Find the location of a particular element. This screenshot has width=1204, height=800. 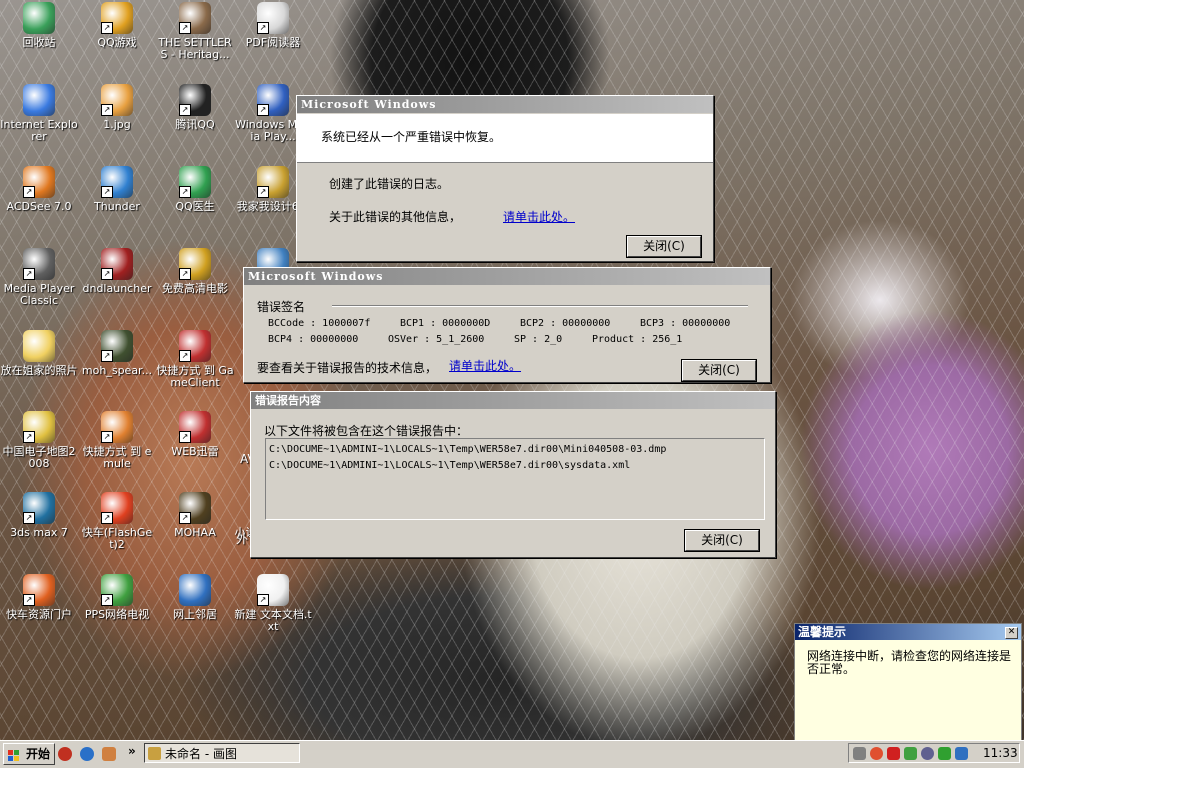

more-info-link: 请单击此处。 is located at coordinates (539, 216).